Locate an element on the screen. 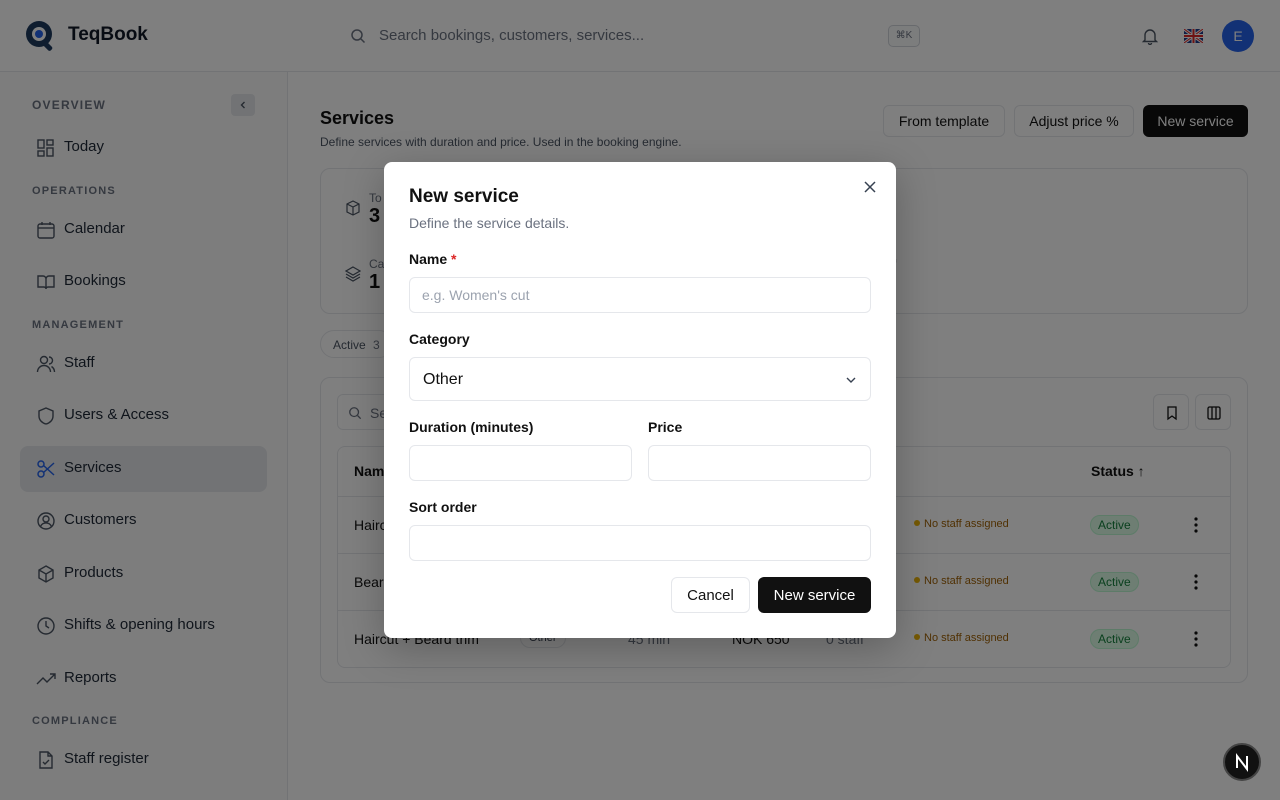 The image size is (1280, 800). sort-order-label: Sort order is located at coordinates (443, 507).